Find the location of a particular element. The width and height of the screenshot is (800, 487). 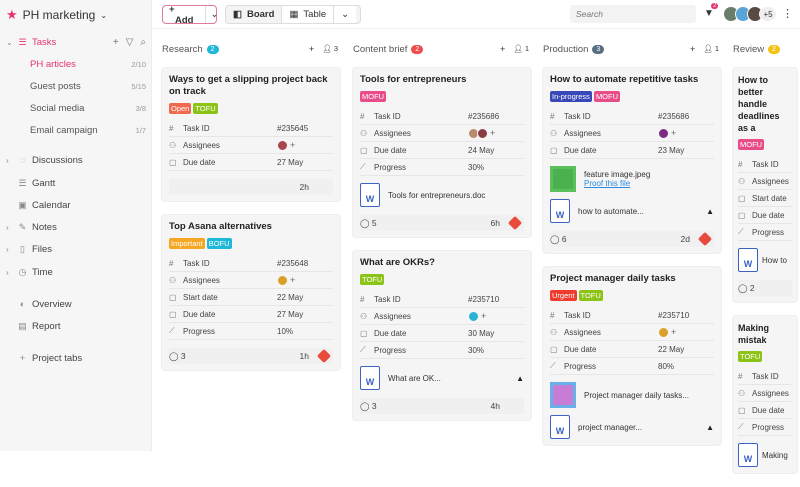

tab-board: ◧ Board is located at coordinates (254, 14).